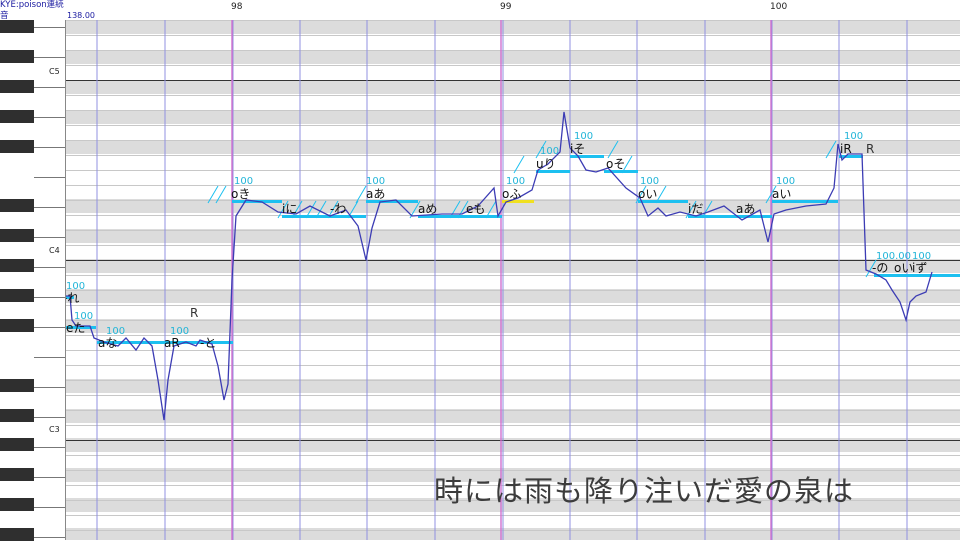 The image size is (960, 541). What do you see at coordinates (919, 268) in the screenshot?
I see `note-lyric: iず` at bounding box center [919, 268].